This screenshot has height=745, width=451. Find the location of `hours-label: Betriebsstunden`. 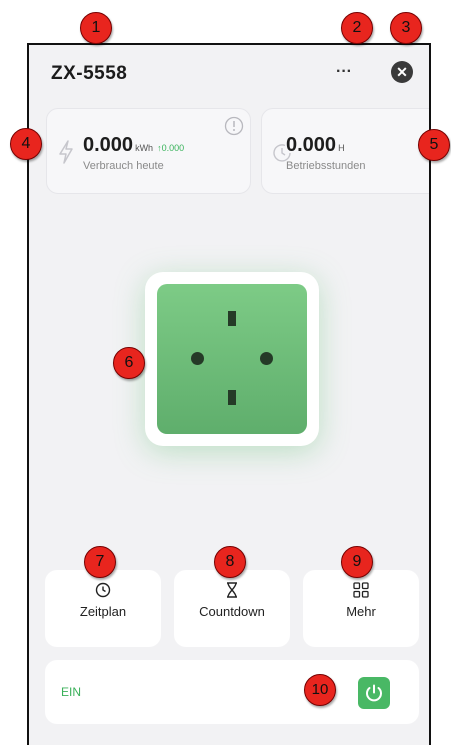

hours-label: Betriebsstunden is located at coordinates (326, 166).